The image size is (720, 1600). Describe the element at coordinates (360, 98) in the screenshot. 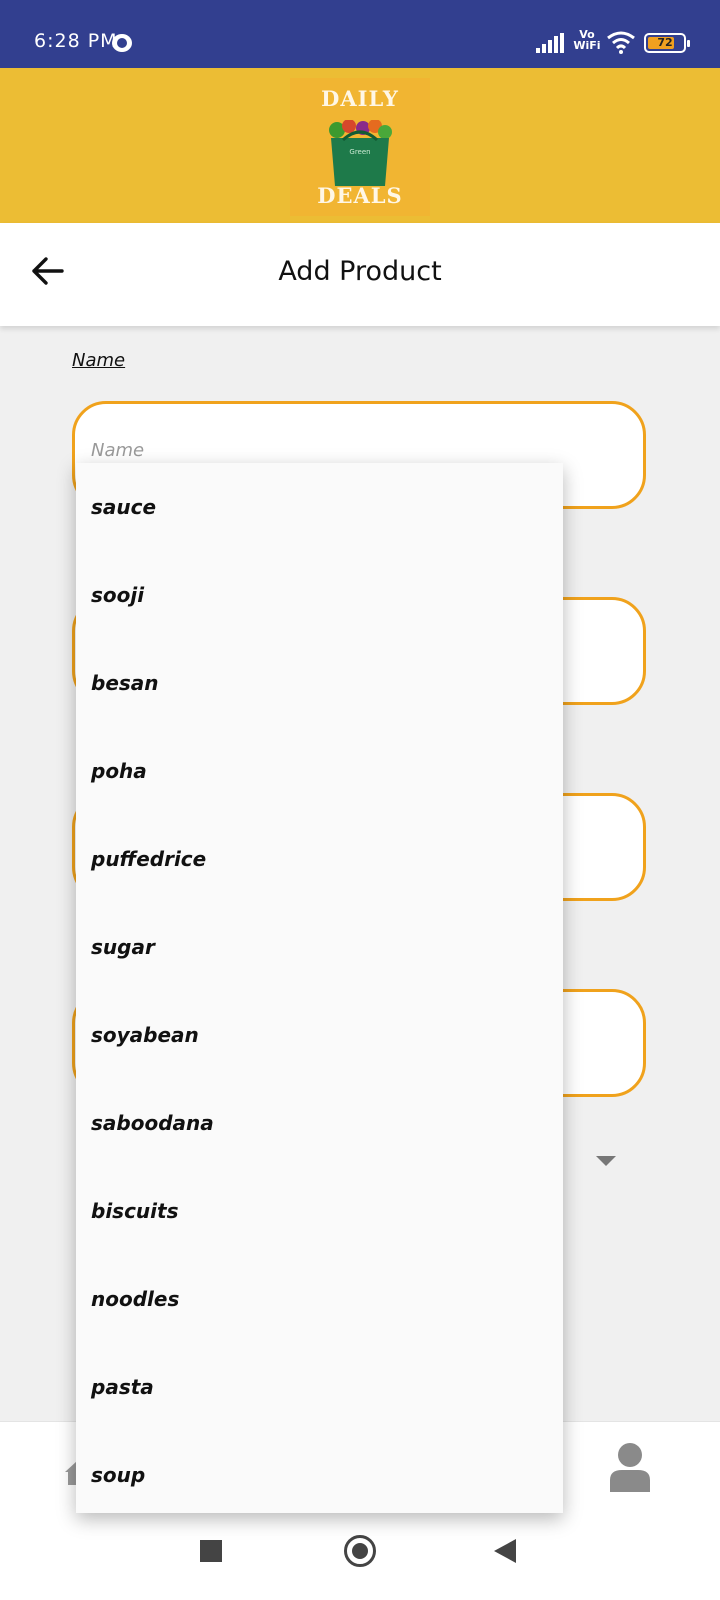

I see `logo-top-text: DAILY` at that location.